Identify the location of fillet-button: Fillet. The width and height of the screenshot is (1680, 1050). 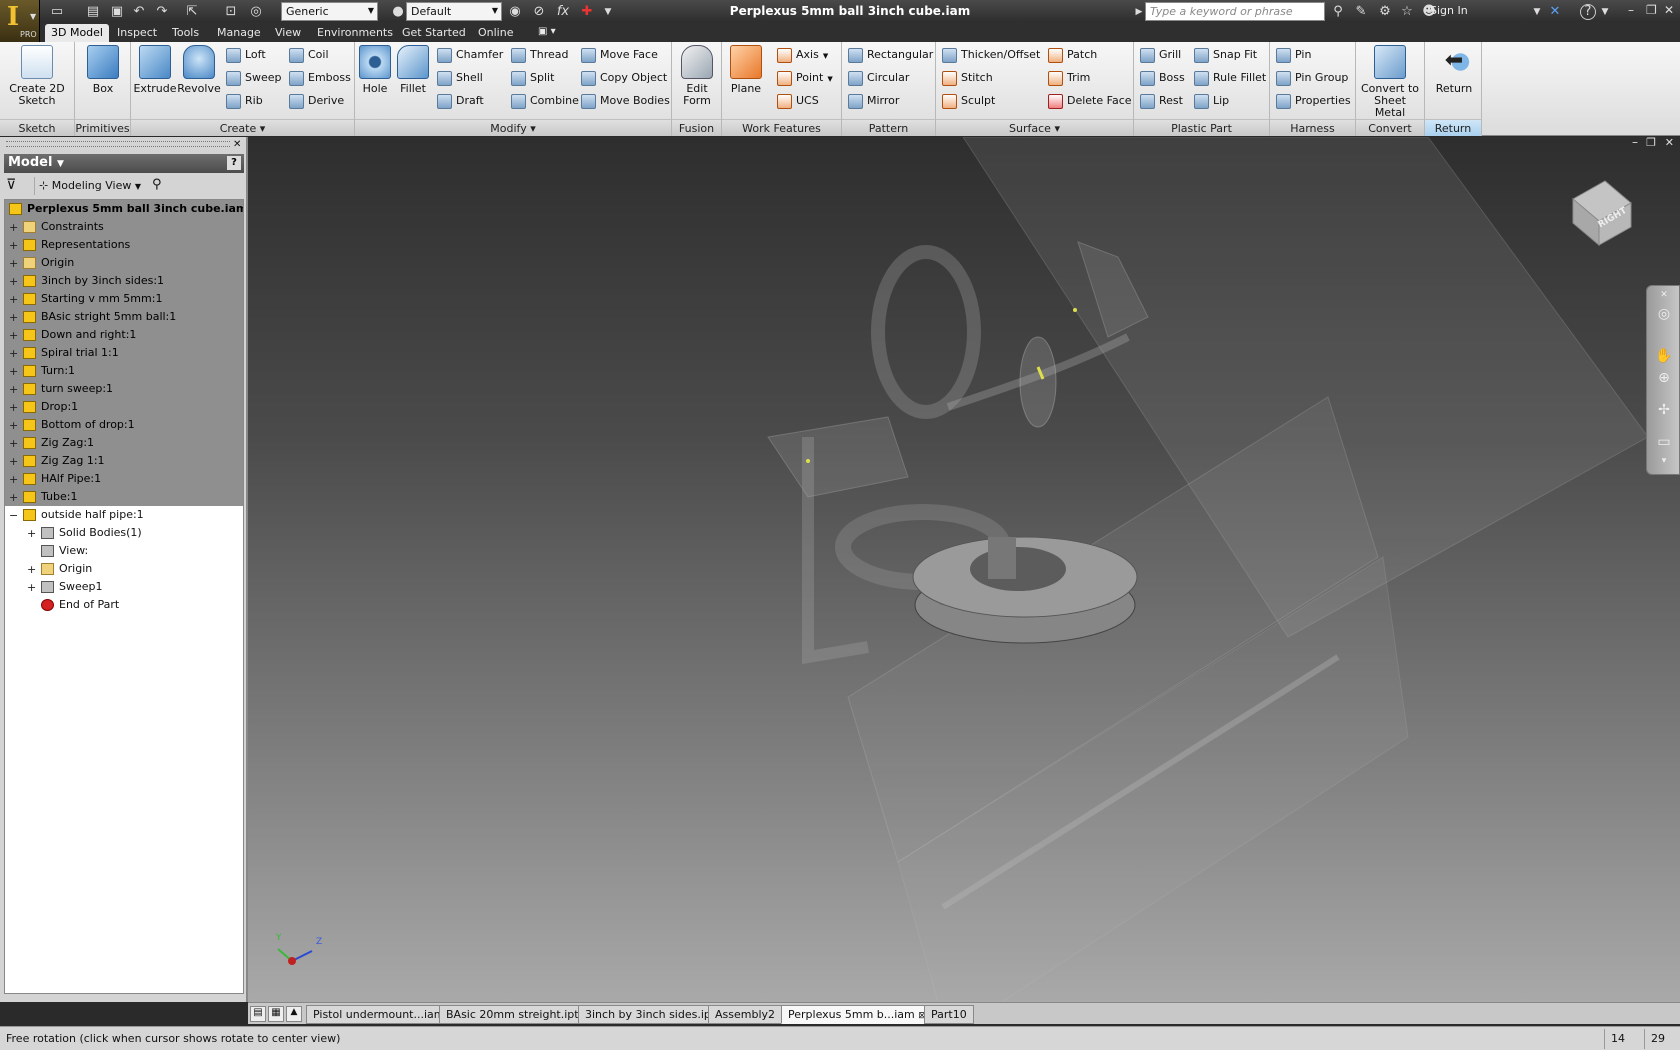
(413, 70).